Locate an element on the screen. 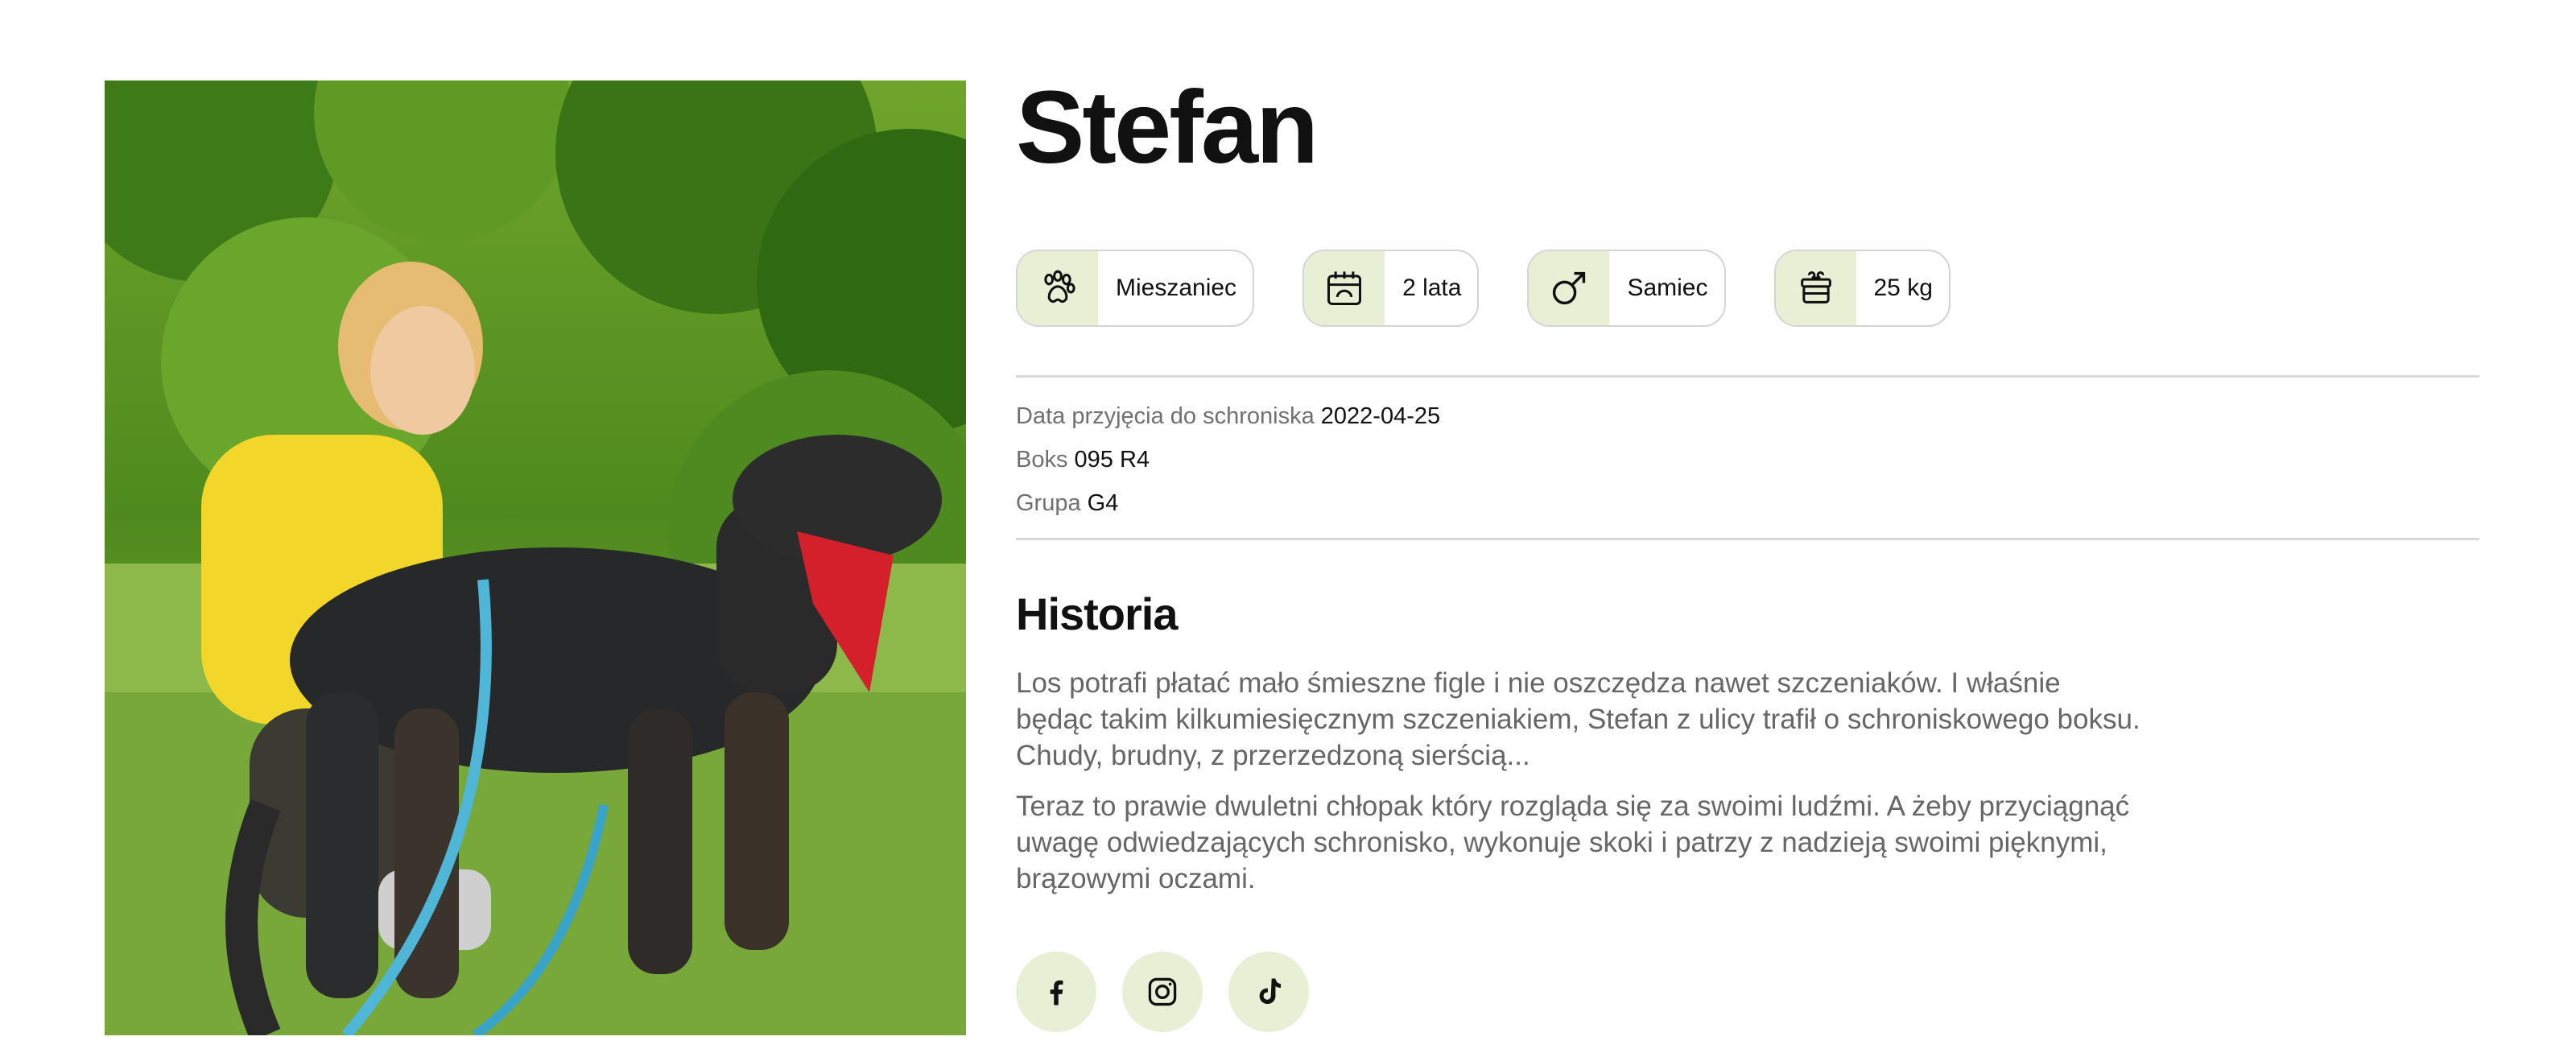  box-row: Boks 095 R4 is located at coordinates (1228, 460).